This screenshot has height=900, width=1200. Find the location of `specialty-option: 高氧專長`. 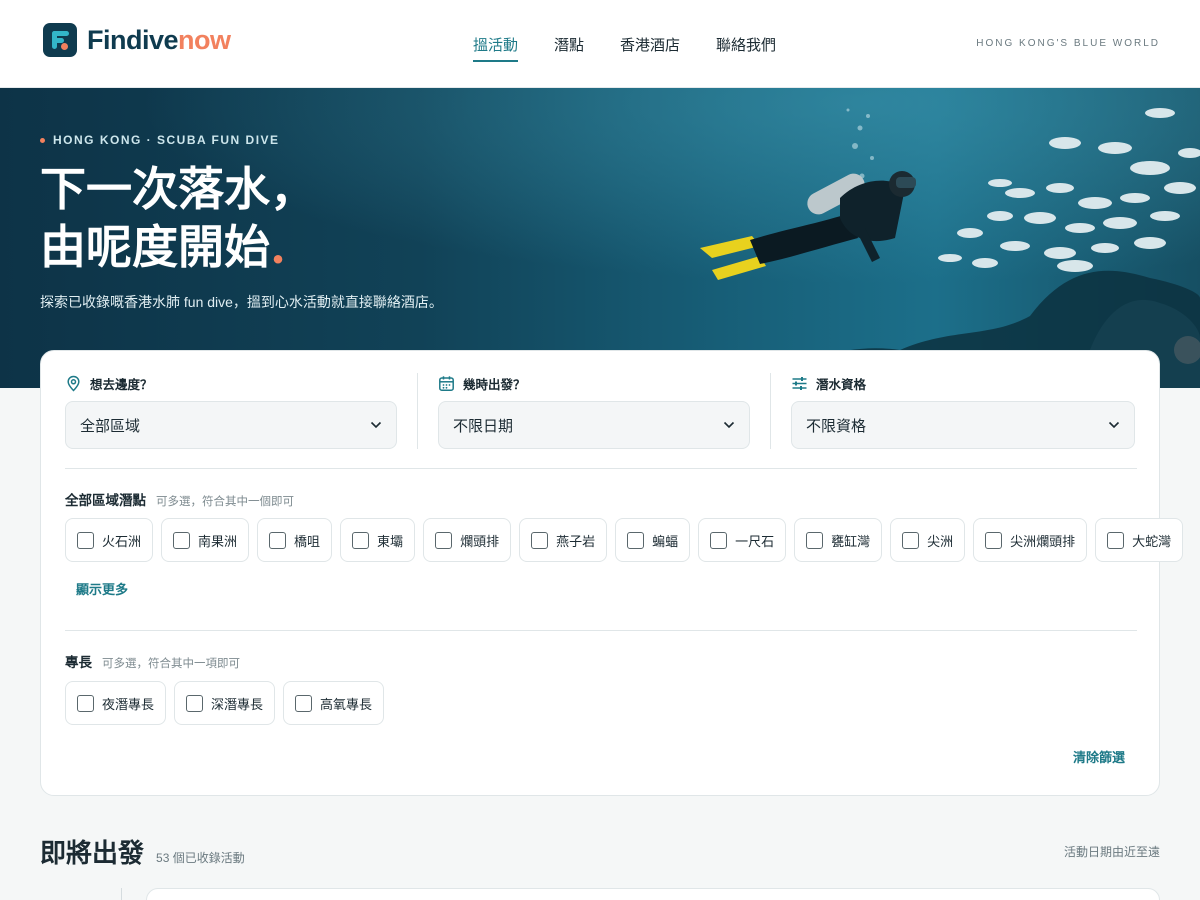

specialty-option: 高氧專長 is located at coordinates (334, 703).